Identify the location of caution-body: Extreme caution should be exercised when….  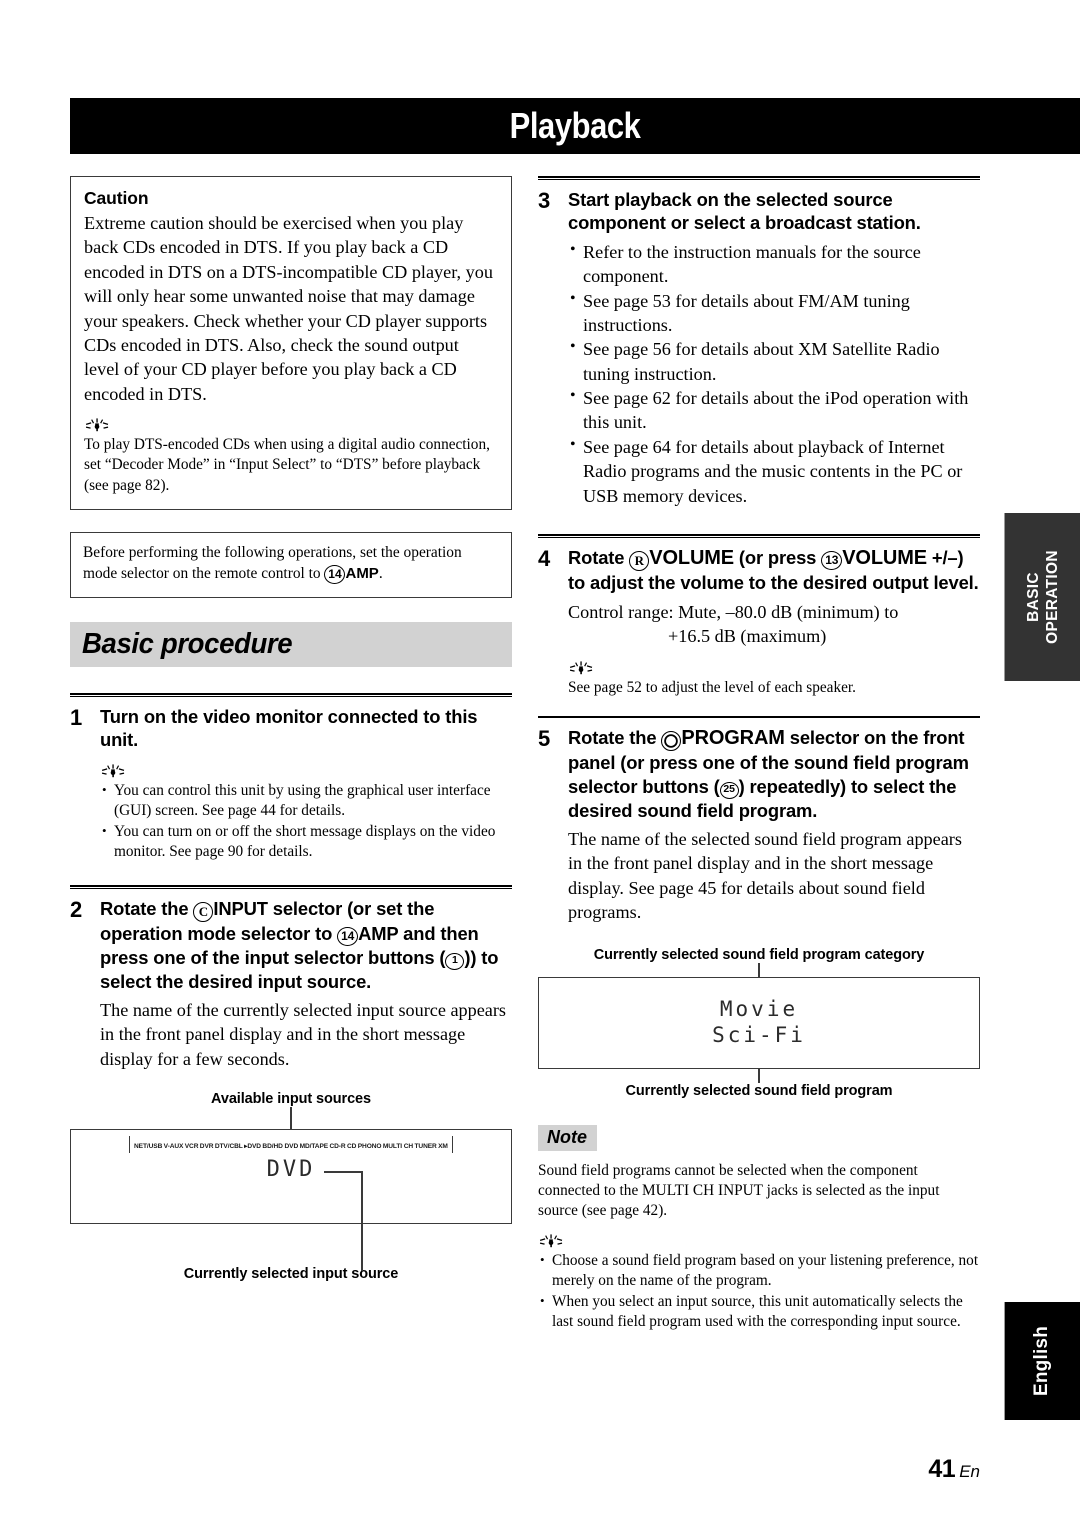
(288, 308).